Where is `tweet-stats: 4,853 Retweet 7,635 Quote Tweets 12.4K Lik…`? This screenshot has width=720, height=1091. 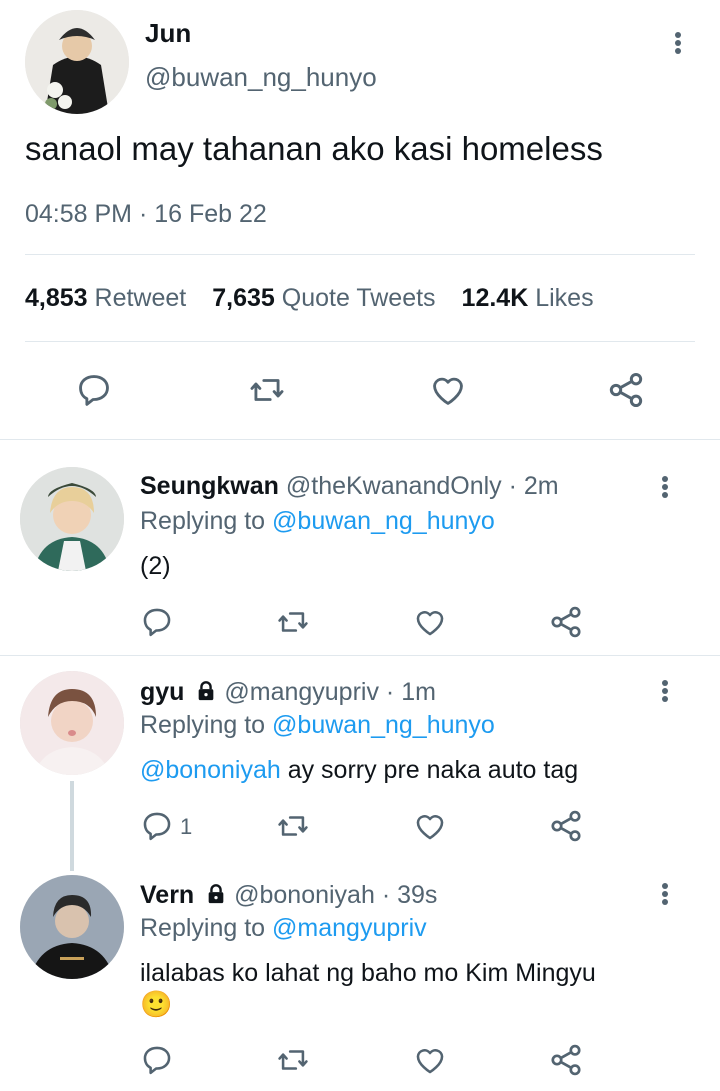 tweet-stats: 4,853 Retweet 7,635 Quote Tweets 12.4K Lik… is located at coordinates (309, 298).